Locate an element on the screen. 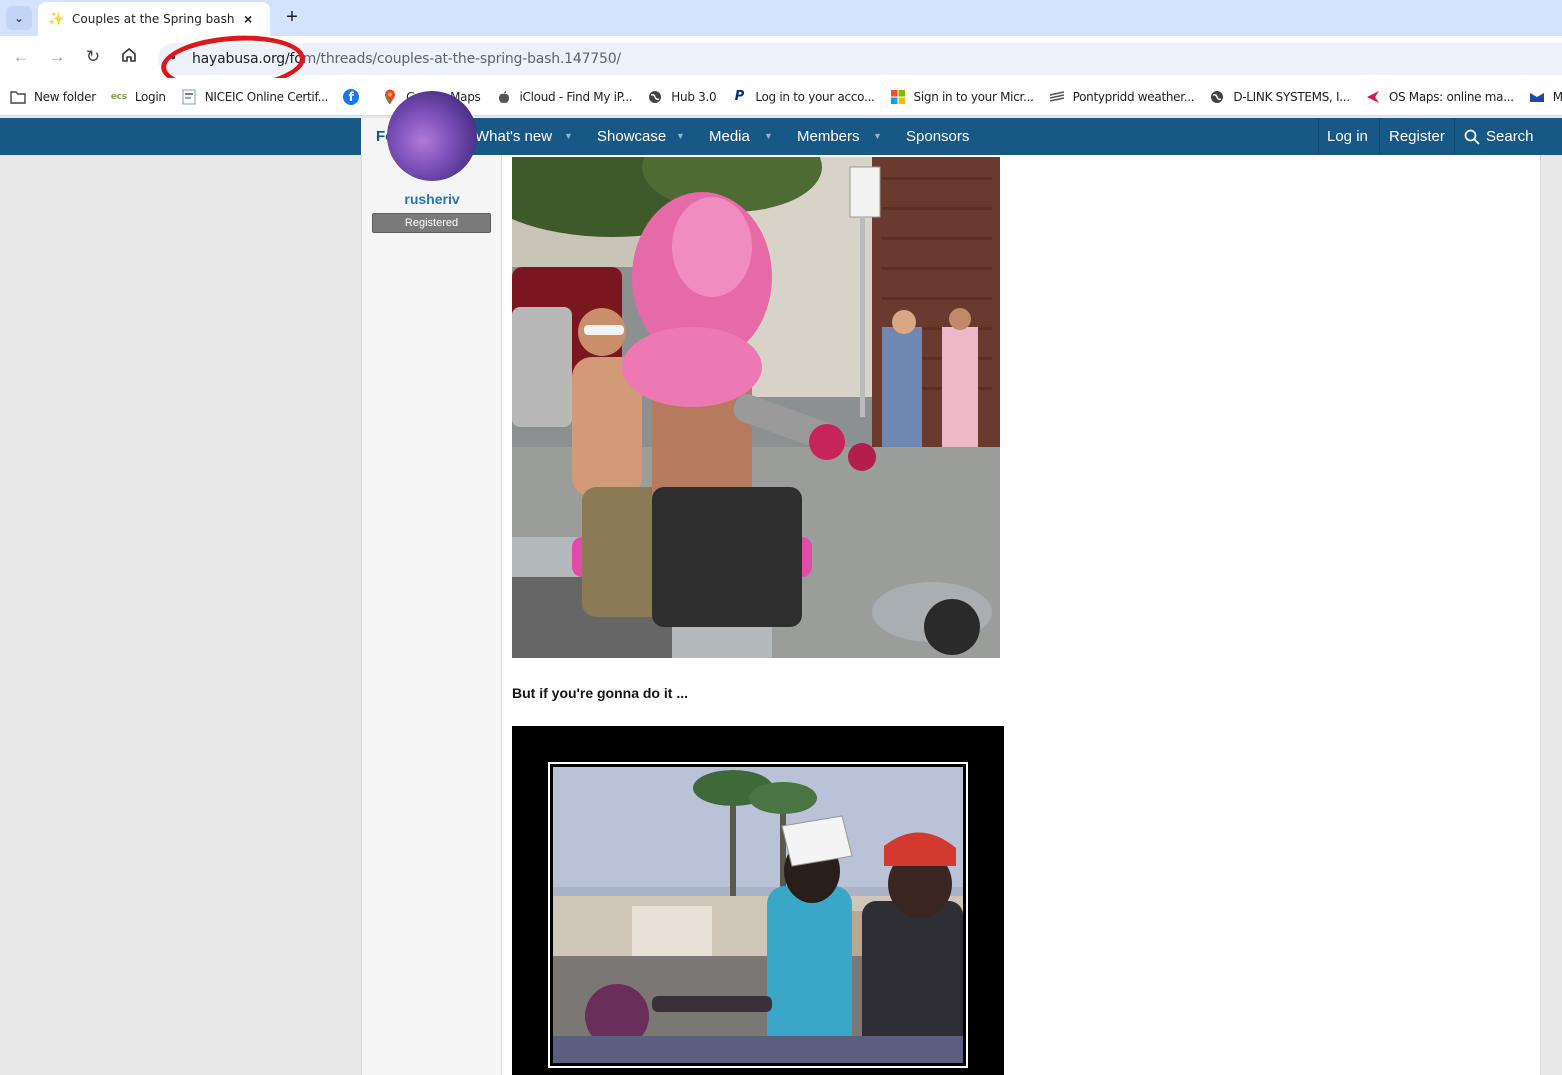 This screenshot has height=1075, width=1562. bookmark-facebook: f is located at coordinates (355, 96).